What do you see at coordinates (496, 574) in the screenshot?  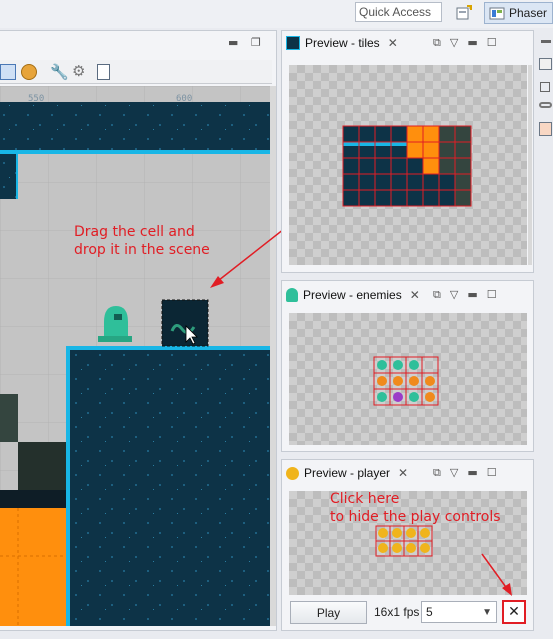 I see `close-arrow` at bounding box center [496, 574].